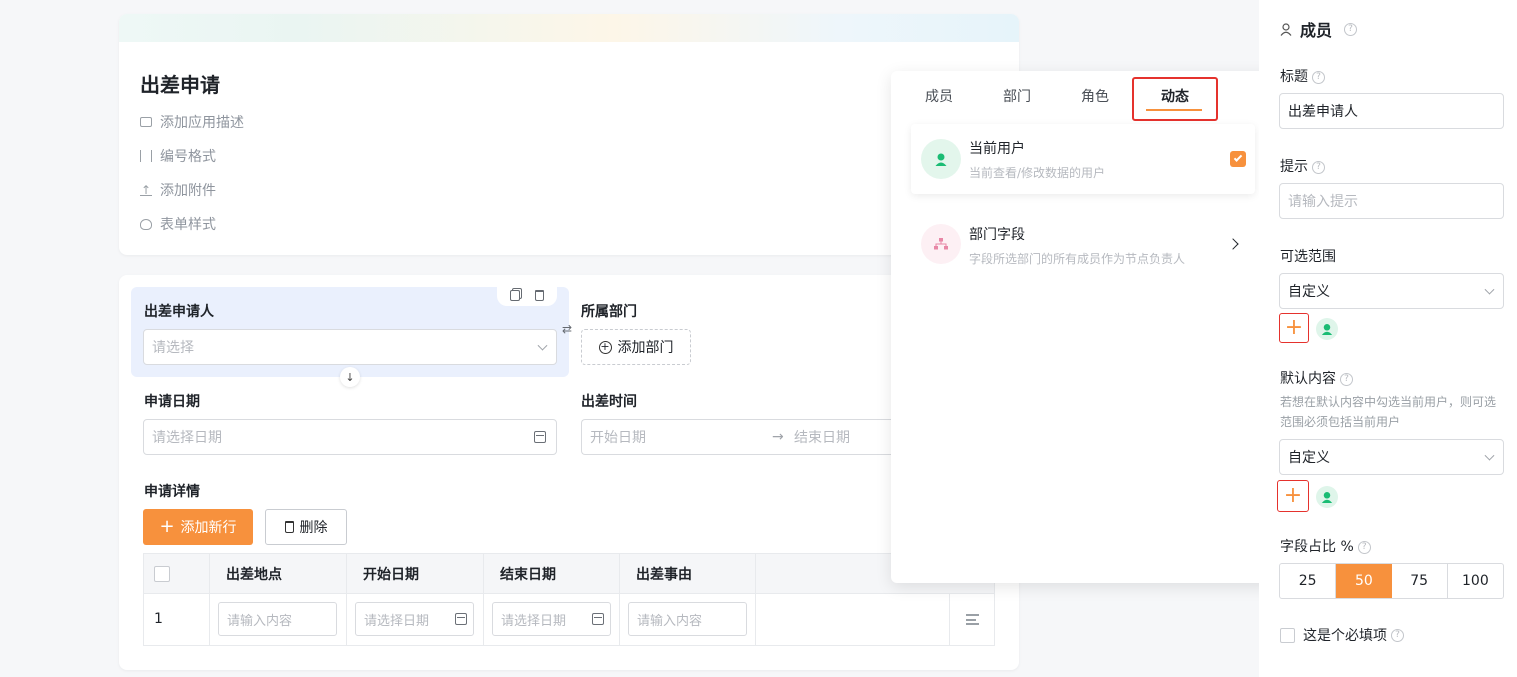  I want to click on copy-icon, so click(515, 295).